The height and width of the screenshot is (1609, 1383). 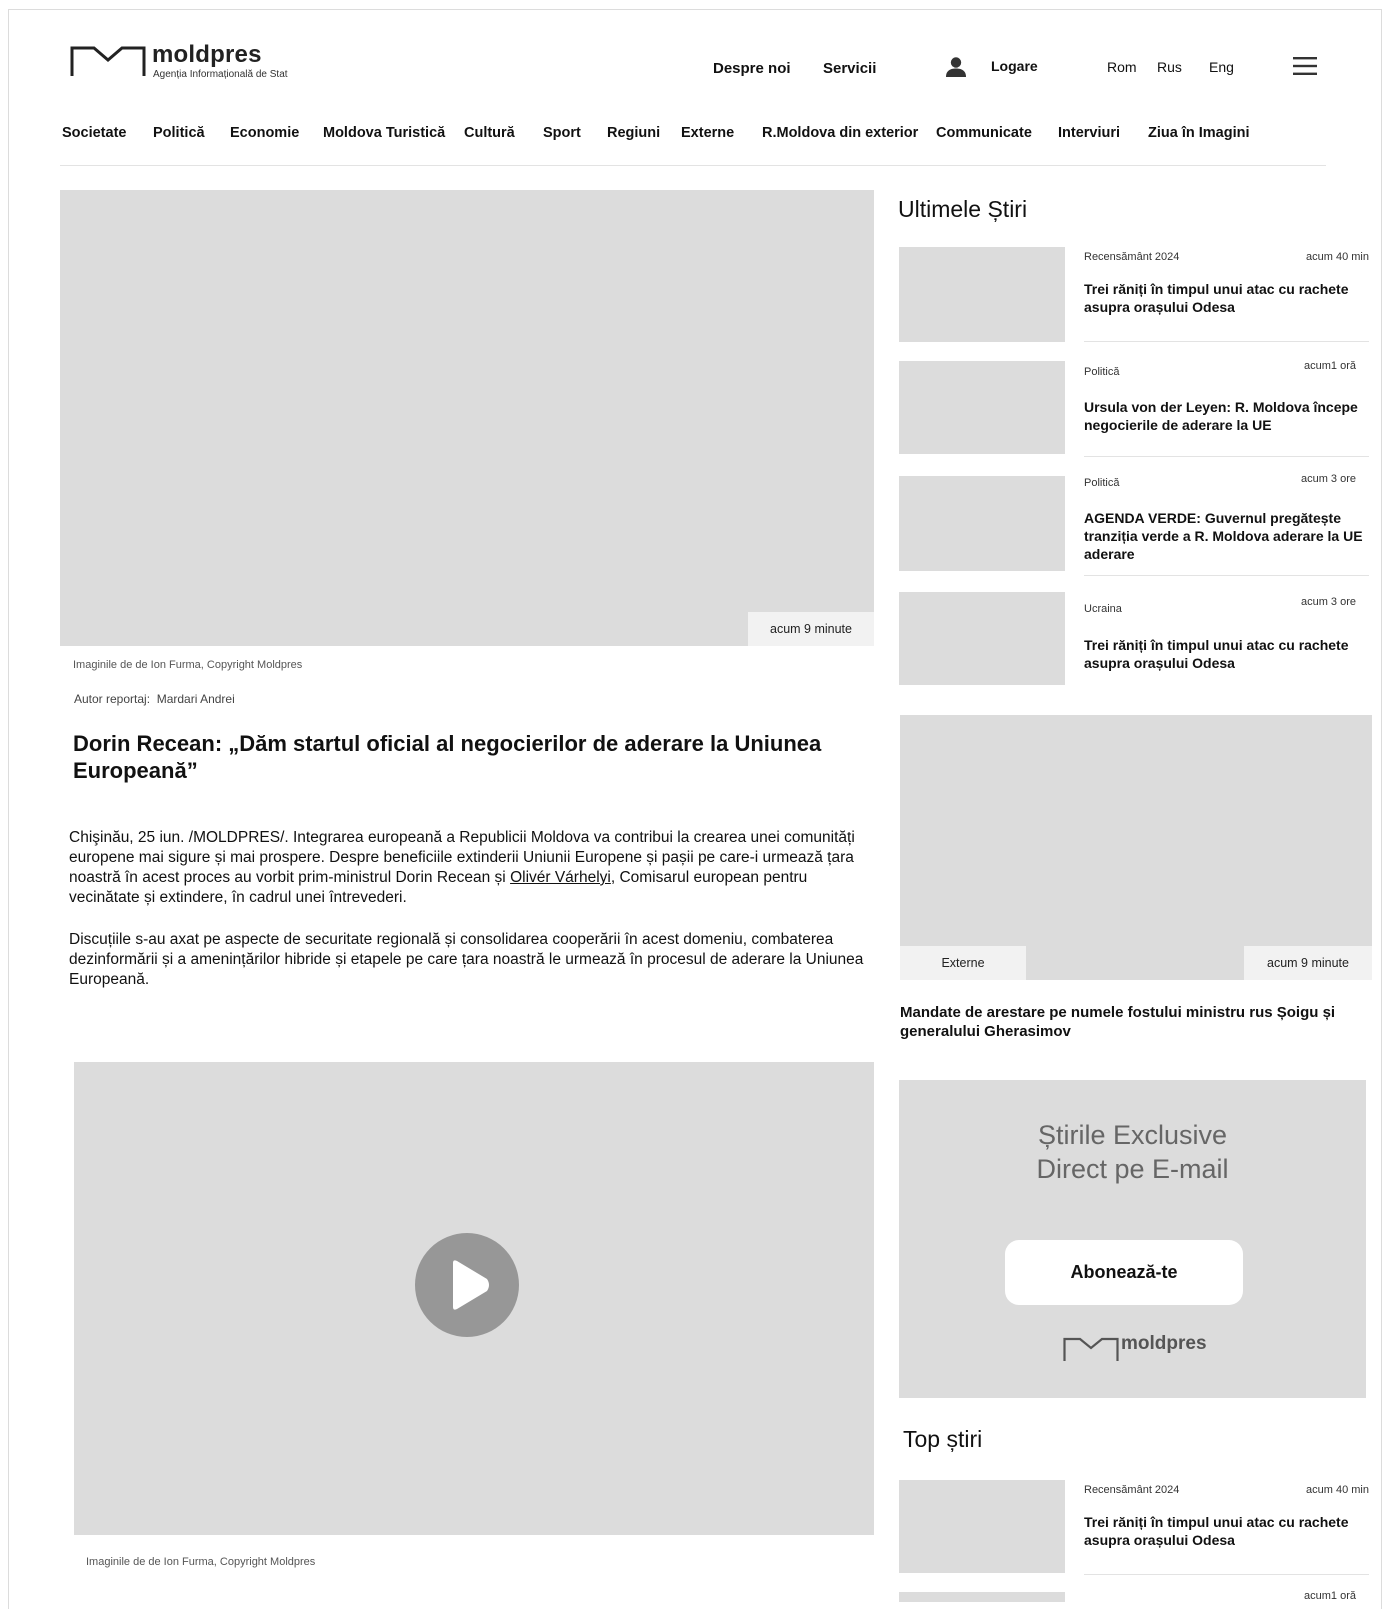 What do you see at coordinates (489, 133) in the screenshot?
I see `nav-item-cultura: Cultură` at bounding box center [489, 133].